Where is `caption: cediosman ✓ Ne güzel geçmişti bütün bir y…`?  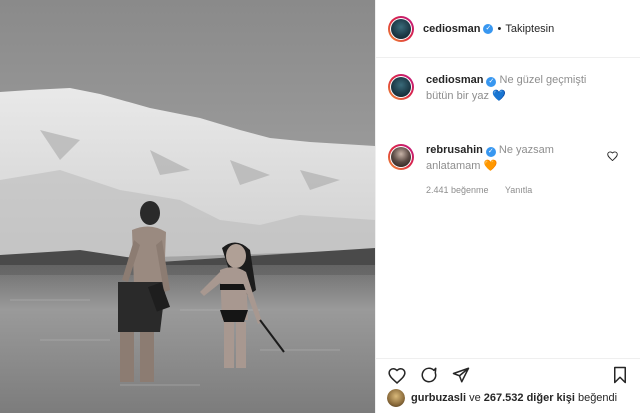
caption: cediosman ✓ Ne güzel geçmişti bütün bir y… is located at coordinates (497, 88).